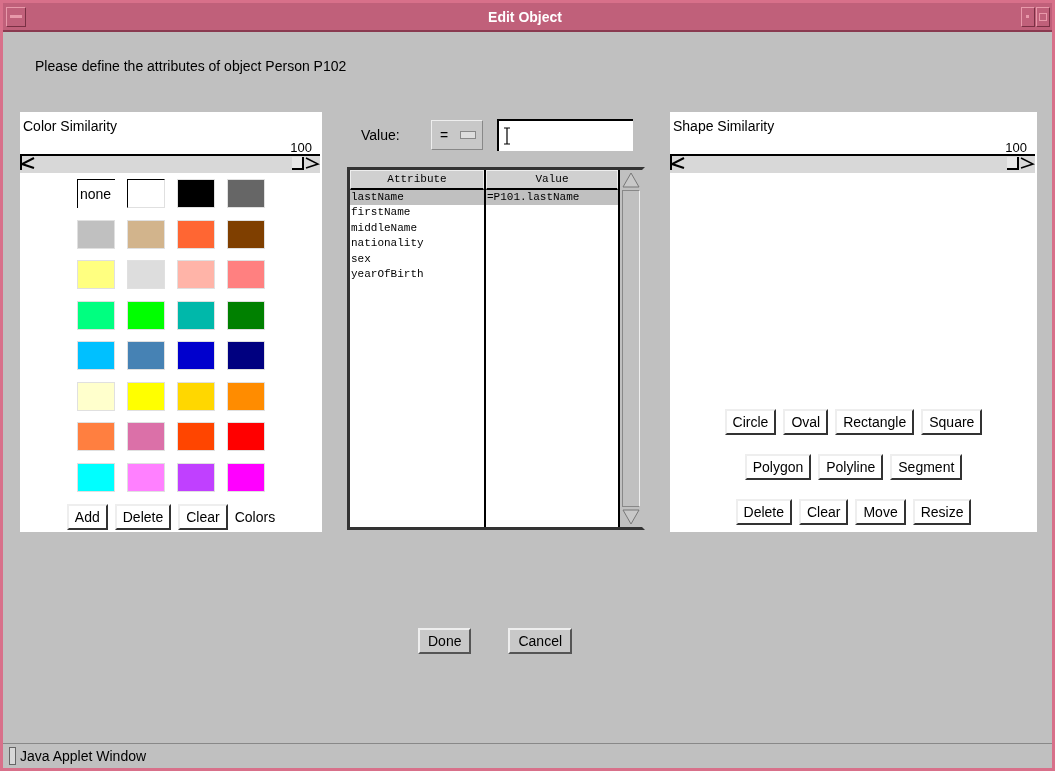 The height and width of the screenshot is (771, 1055). What do you see at coordinates (12, 756) in the screenshot?
I see `status-grip` at bounding box center [12, 756].